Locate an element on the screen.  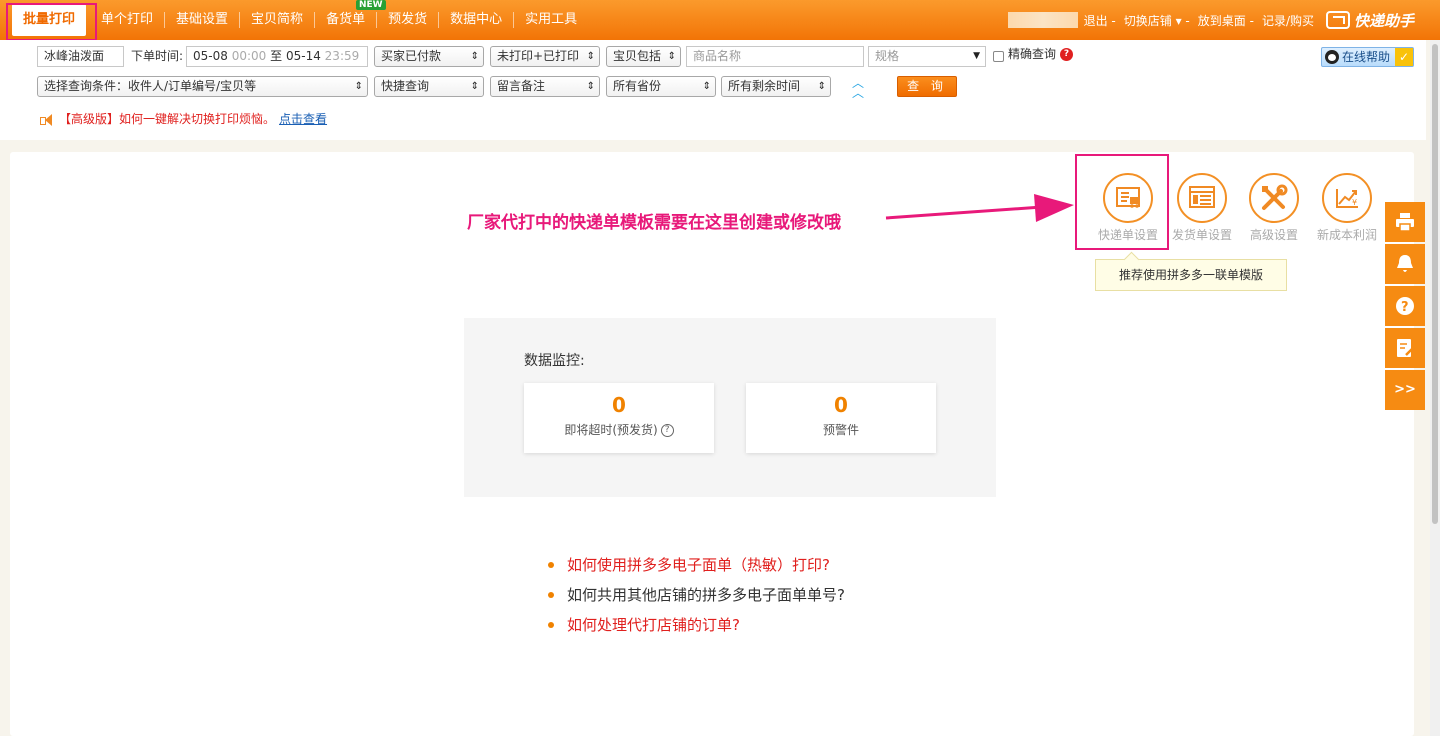
desktop-shortcut-link: 放到桌面 - is located at coordinates (1226, 20).